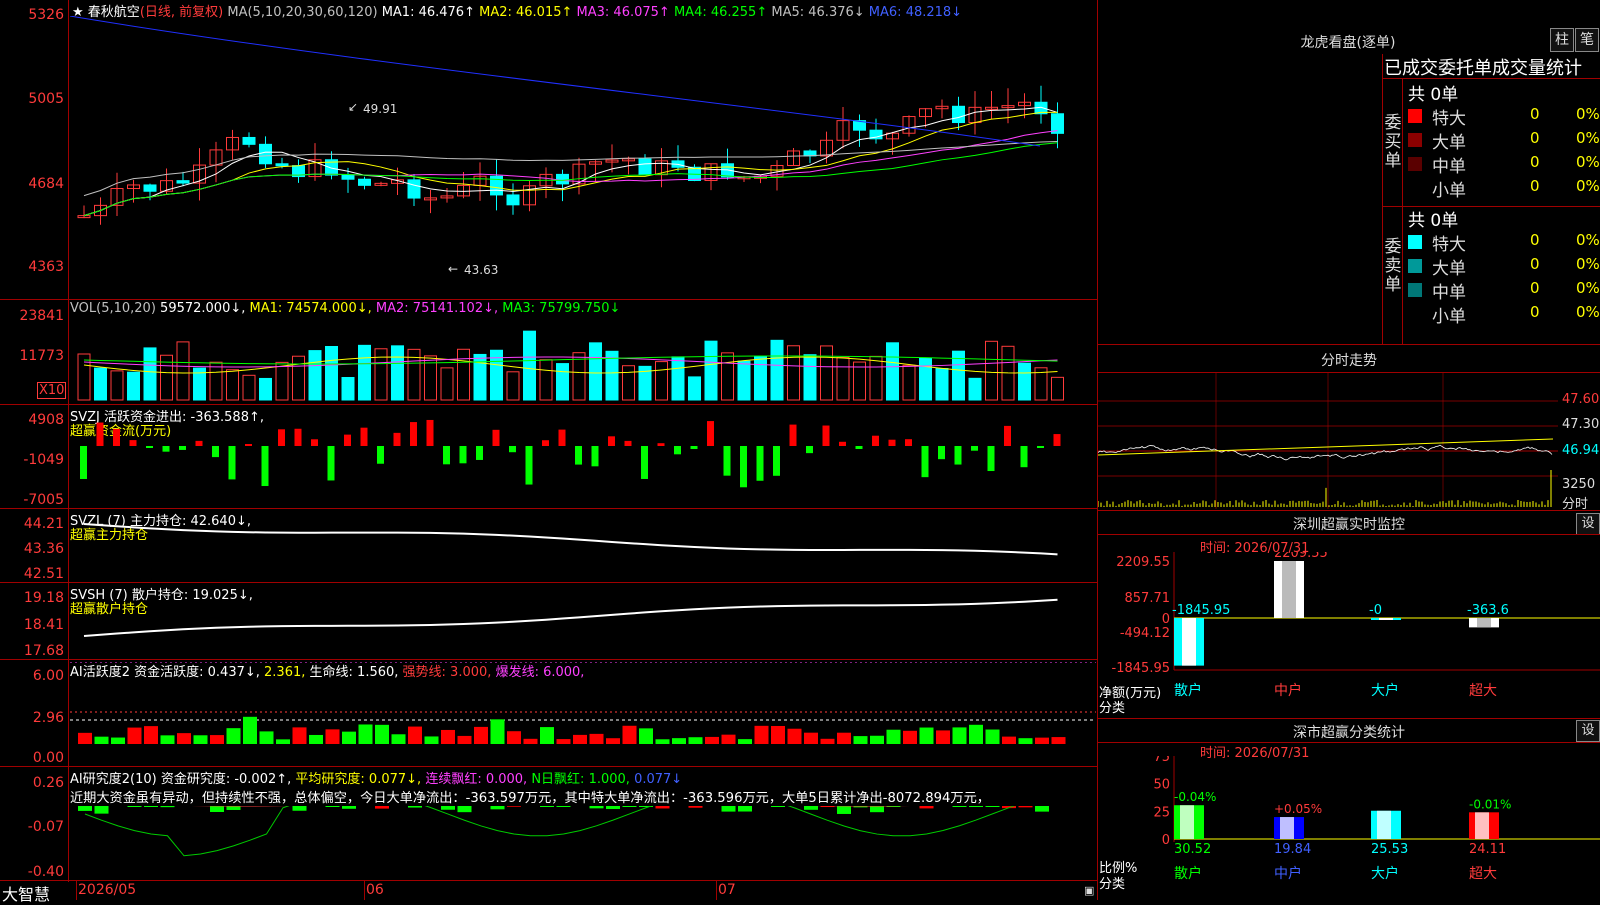 The width and height of the screenshot is (1600, 905). What do you see at coordinates (583, 622) in the screenshot?
I see `svsh-plot` at bounding box center [583, 622].